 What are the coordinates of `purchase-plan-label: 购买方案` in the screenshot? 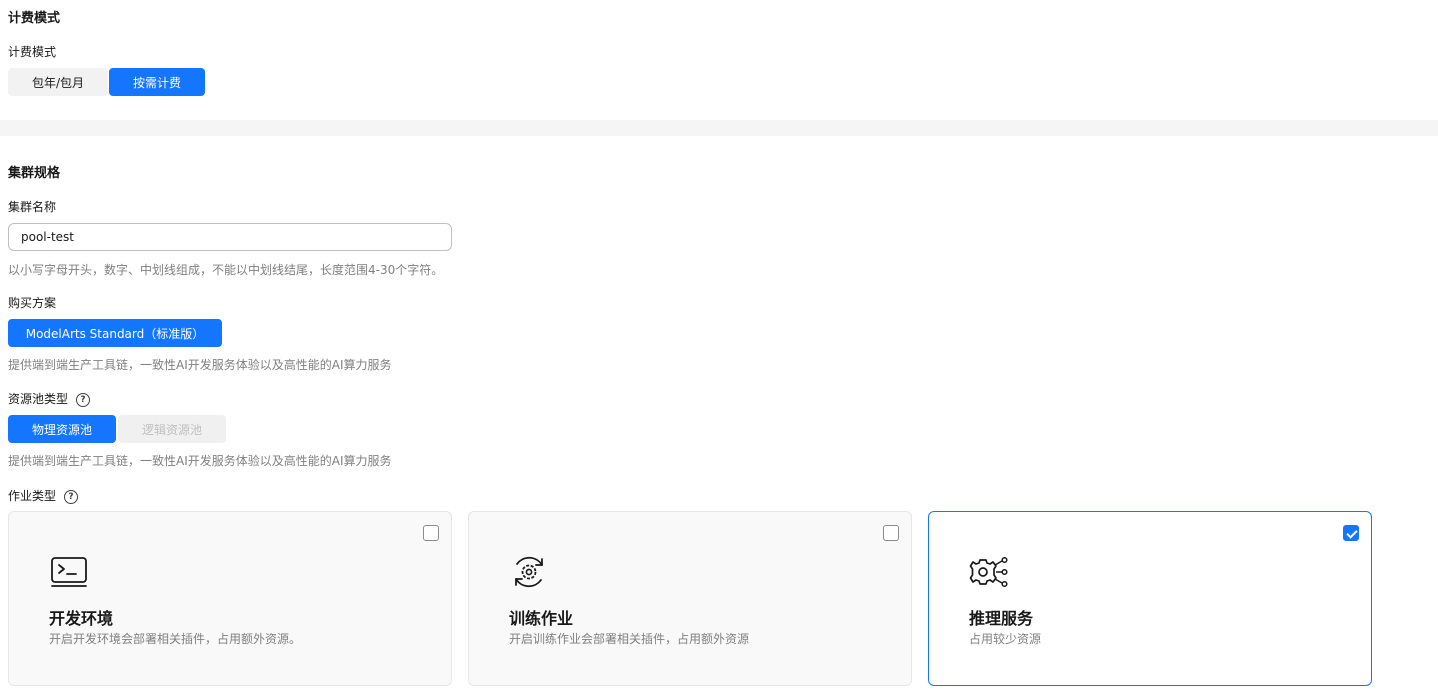 It's located at (32, 303).